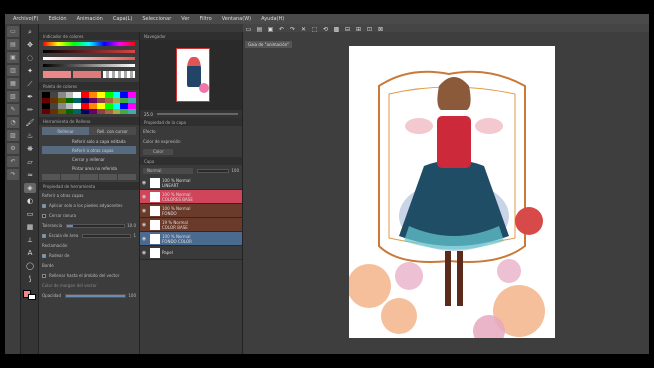 This screenshot has height=368, width=654. What do you see at coordinates (89, 61) in the screenshot?
I see `color-sliders` at bounding box center [89, 61].